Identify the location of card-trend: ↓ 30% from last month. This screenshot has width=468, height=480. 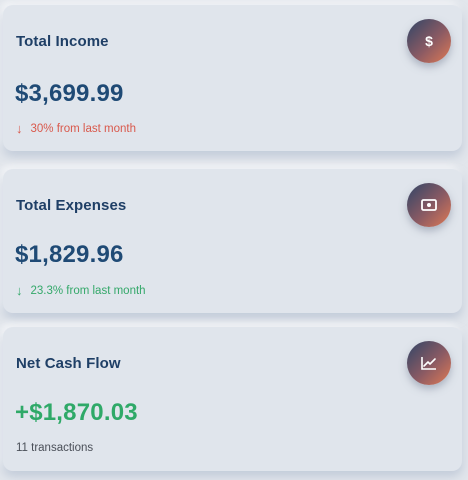
(76, 128).